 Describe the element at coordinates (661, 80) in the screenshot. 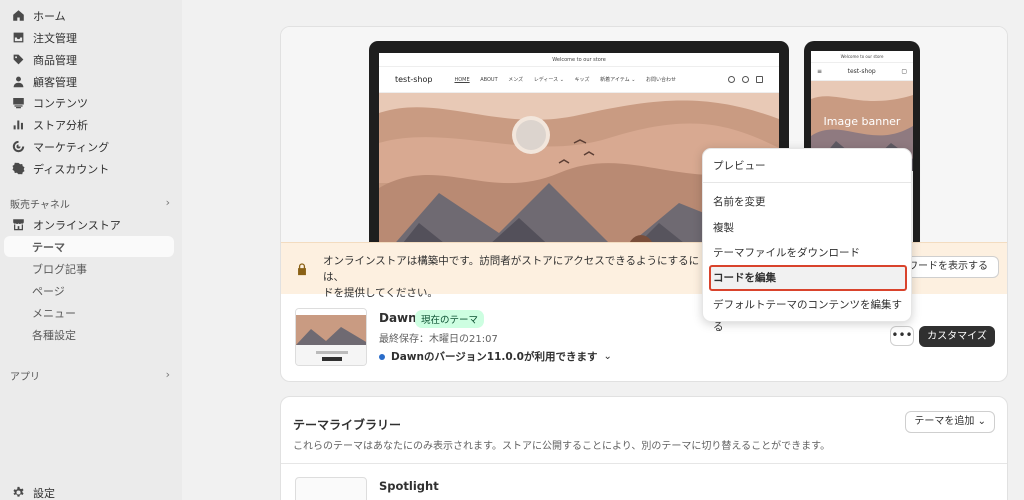

I see `store-nav-link: お問い合わせ` at that location.